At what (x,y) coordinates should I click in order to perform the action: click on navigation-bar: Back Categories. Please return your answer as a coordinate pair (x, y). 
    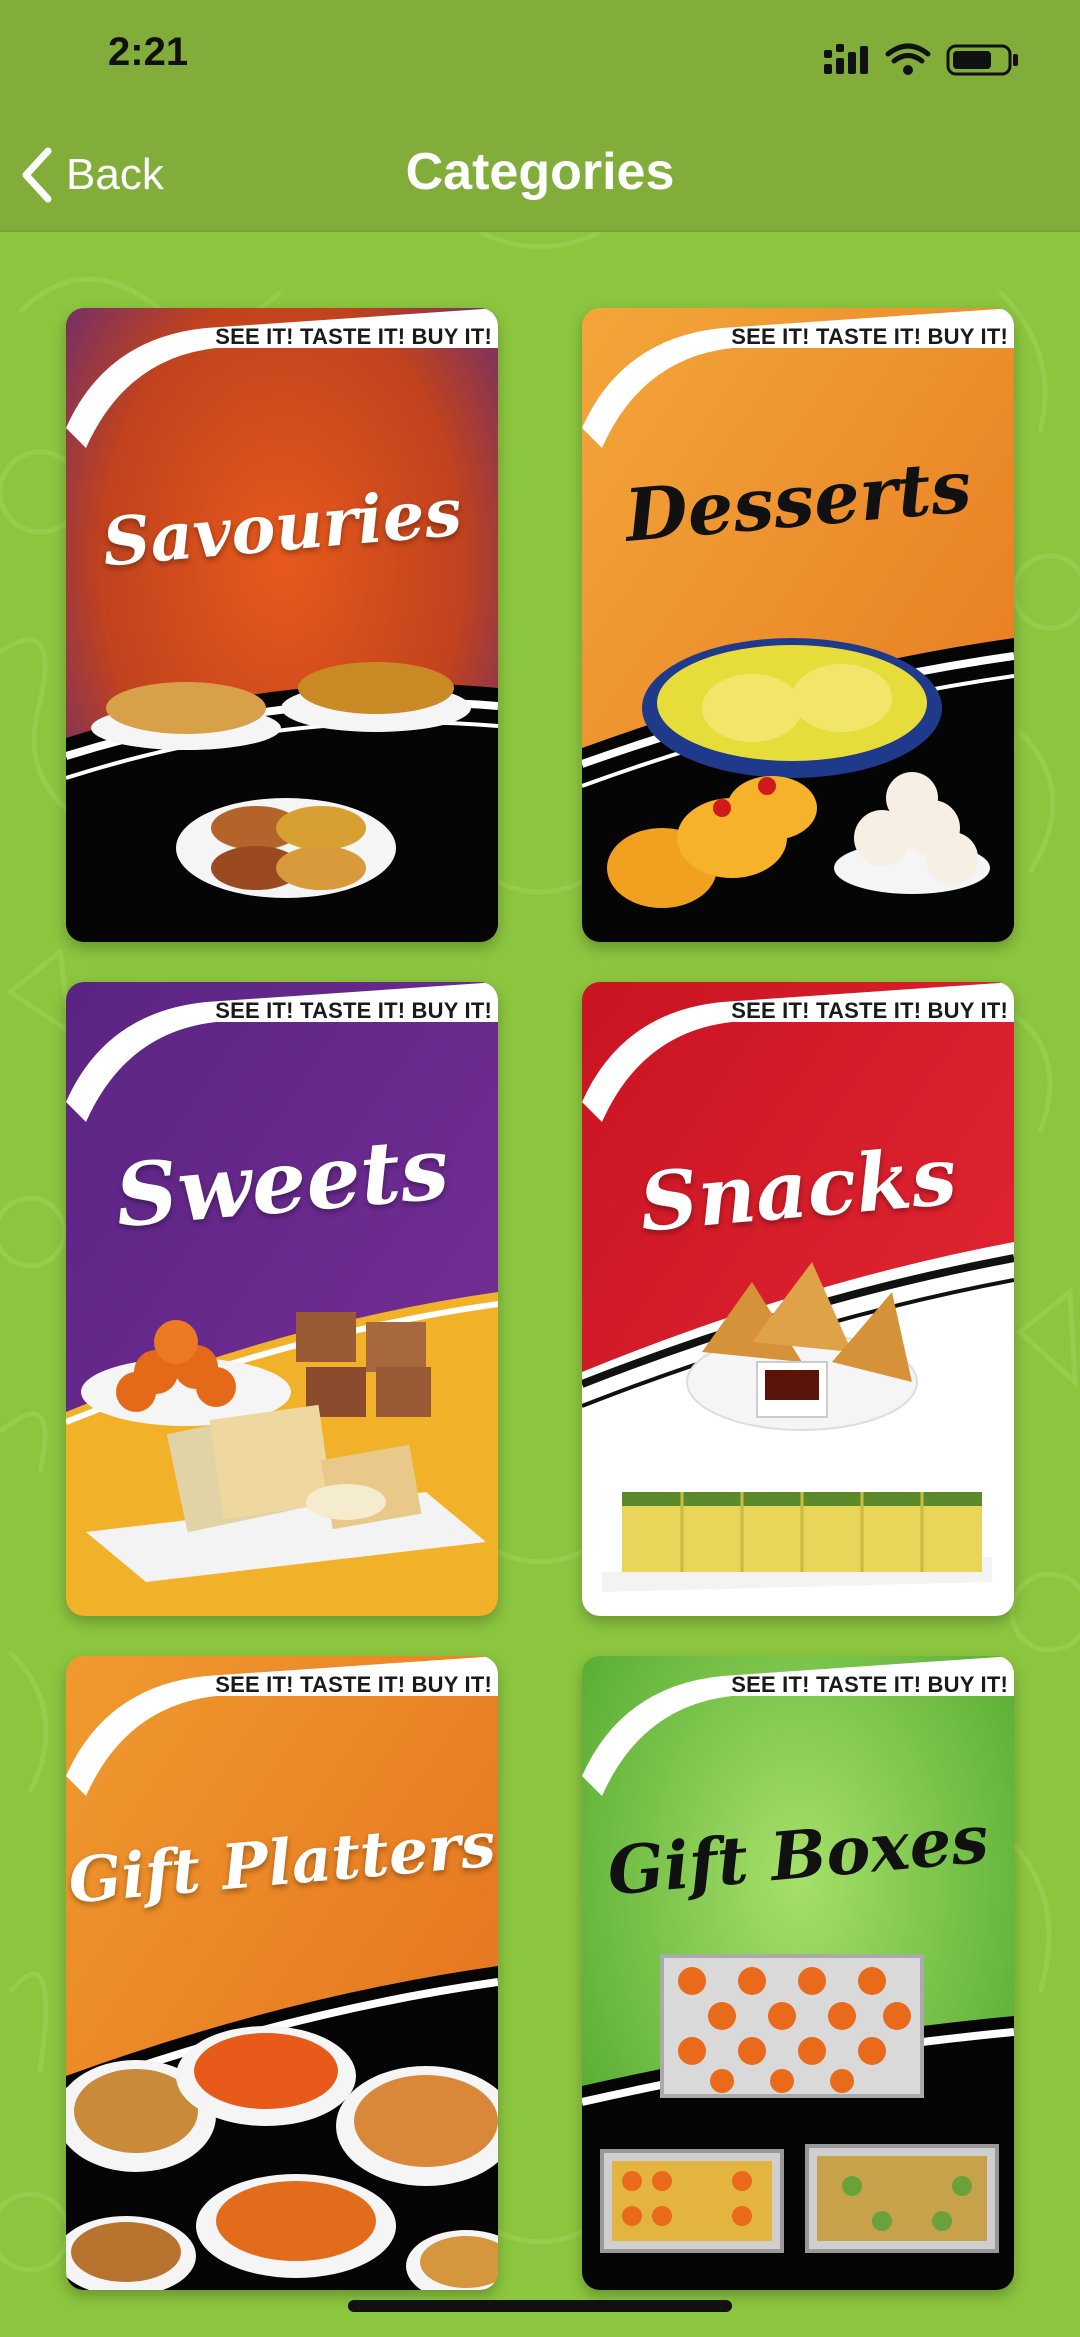
    Looking at the image, I should click on (540, 176).